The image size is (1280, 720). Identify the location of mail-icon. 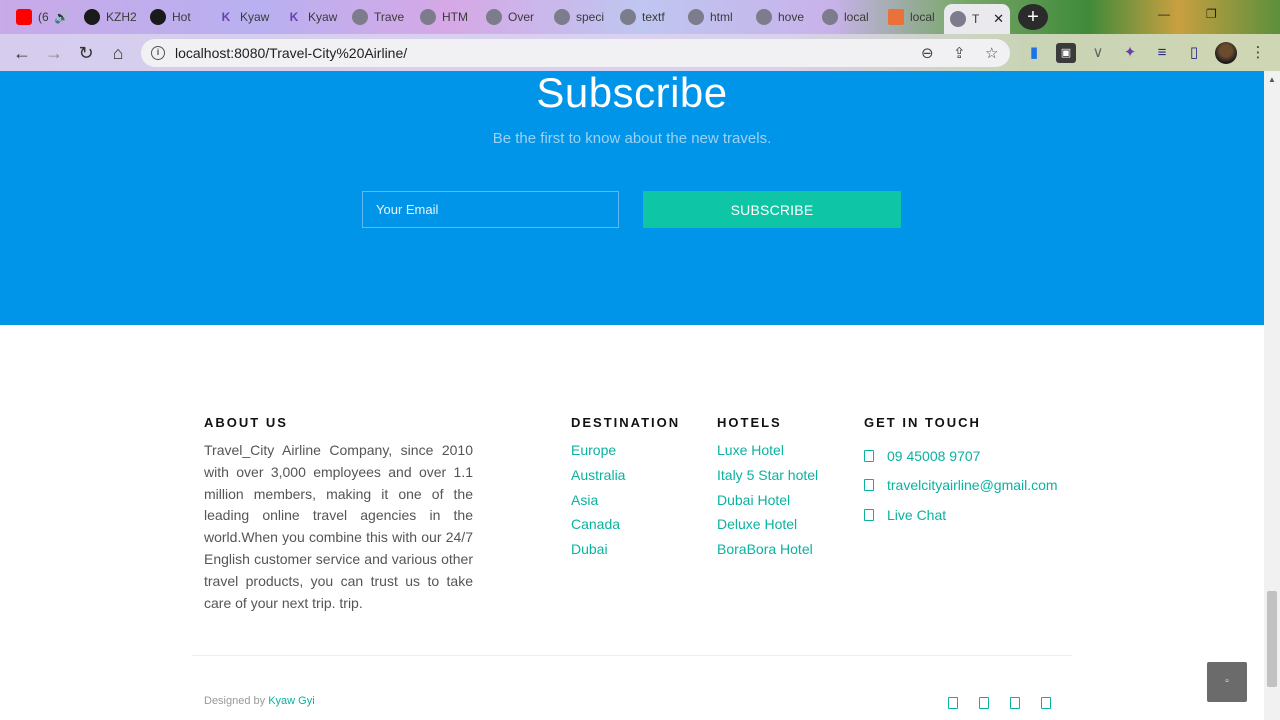
(869, 485).